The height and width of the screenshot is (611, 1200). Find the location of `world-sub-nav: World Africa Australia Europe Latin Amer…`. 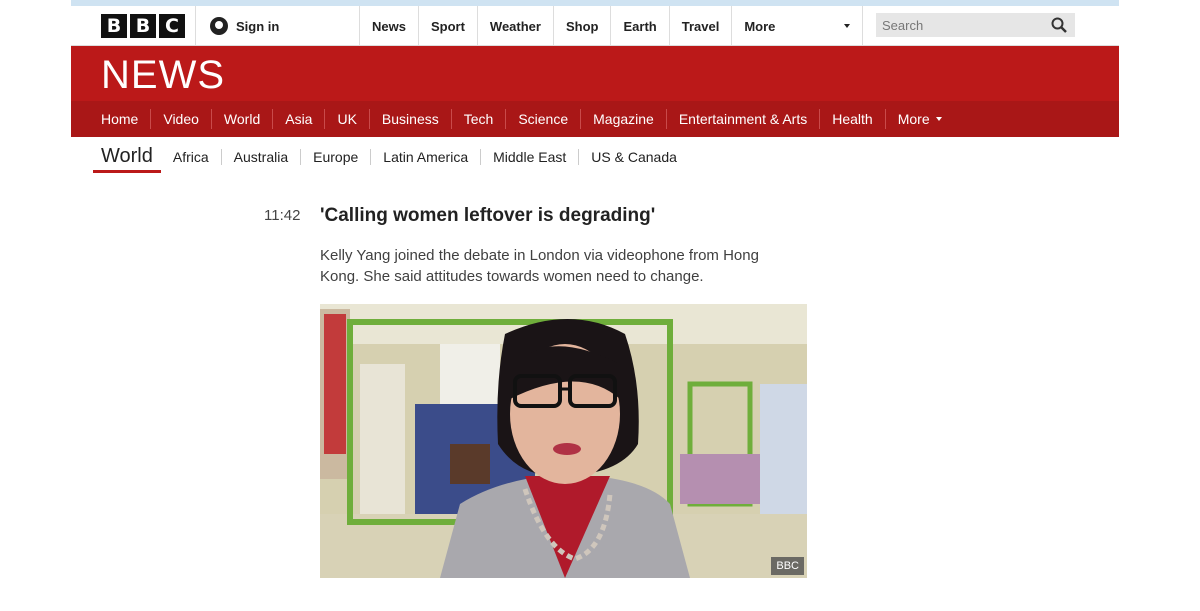

world-sub-nav: World Africa Australia Europe Latin Amer… is located at coordinates (391, 158).